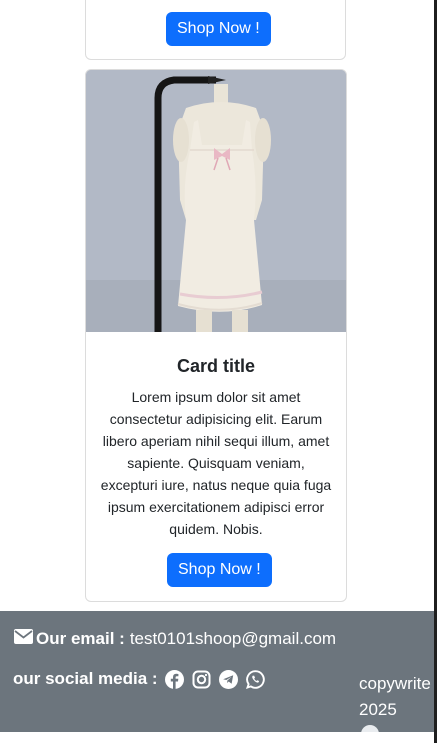  I want to click on copyright-text: copywrite 2025, so click(395, 696).